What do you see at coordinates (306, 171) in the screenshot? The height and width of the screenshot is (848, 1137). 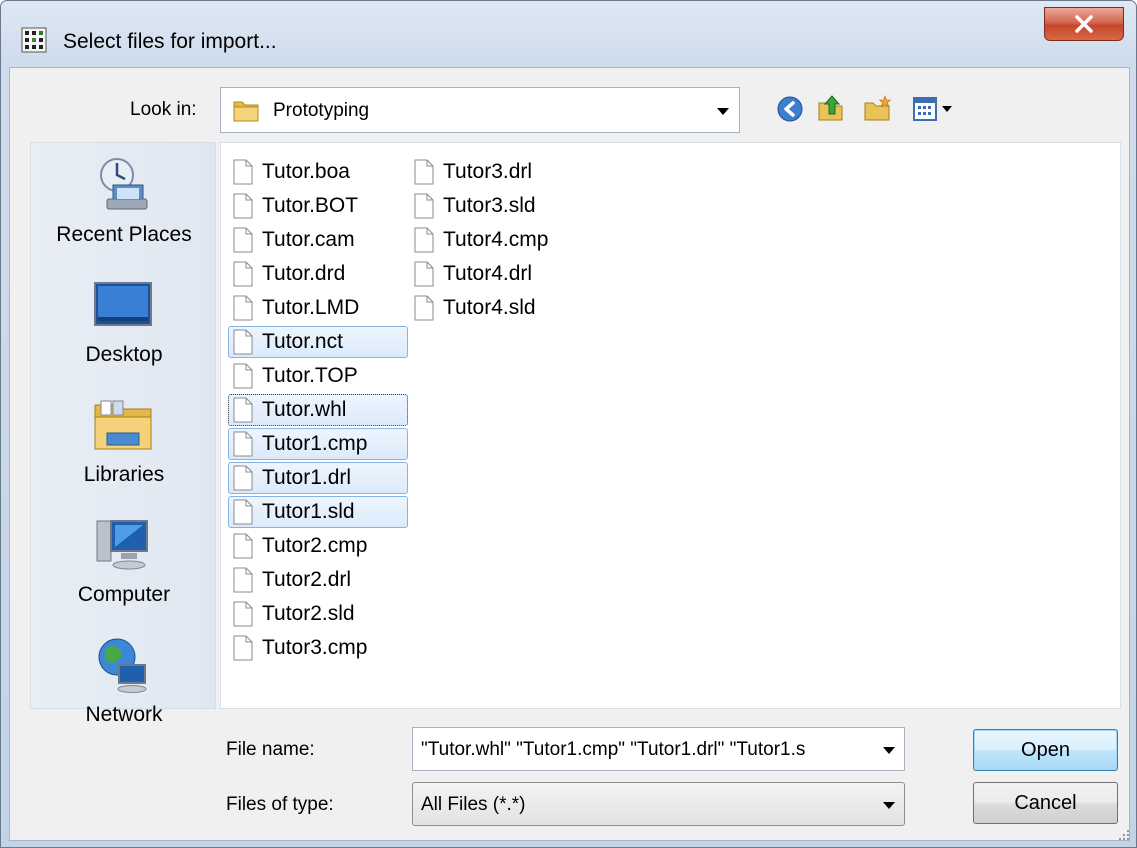 I see `file-name: Tutor.boa` at bounding box center [306, 171].